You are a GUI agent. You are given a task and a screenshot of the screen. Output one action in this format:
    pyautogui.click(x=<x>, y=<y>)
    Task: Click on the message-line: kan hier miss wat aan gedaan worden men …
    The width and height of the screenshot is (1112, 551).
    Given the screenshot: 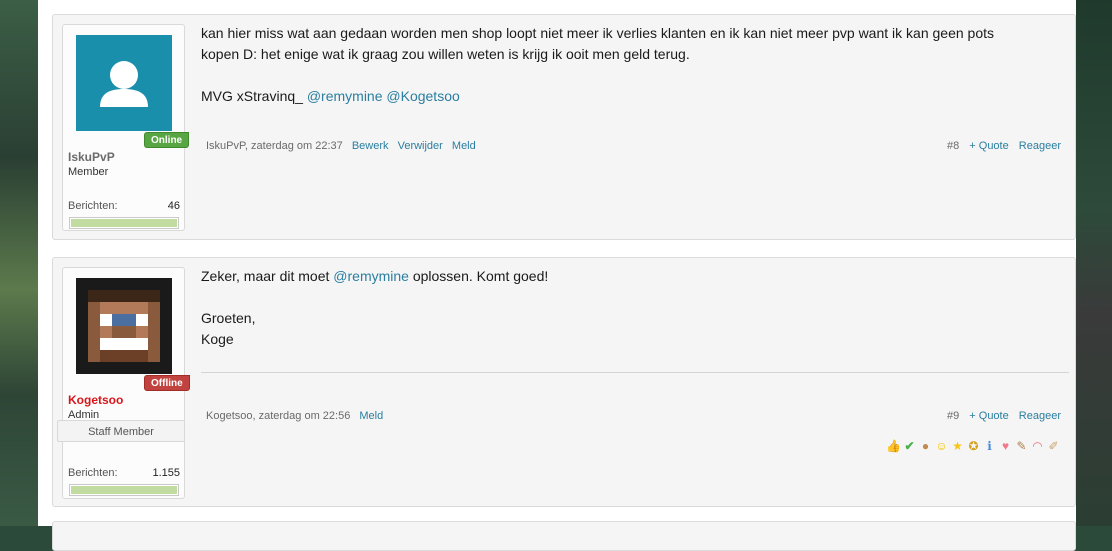 What is the action you would take?
    pyautogui.click(x=597, y=33)
    